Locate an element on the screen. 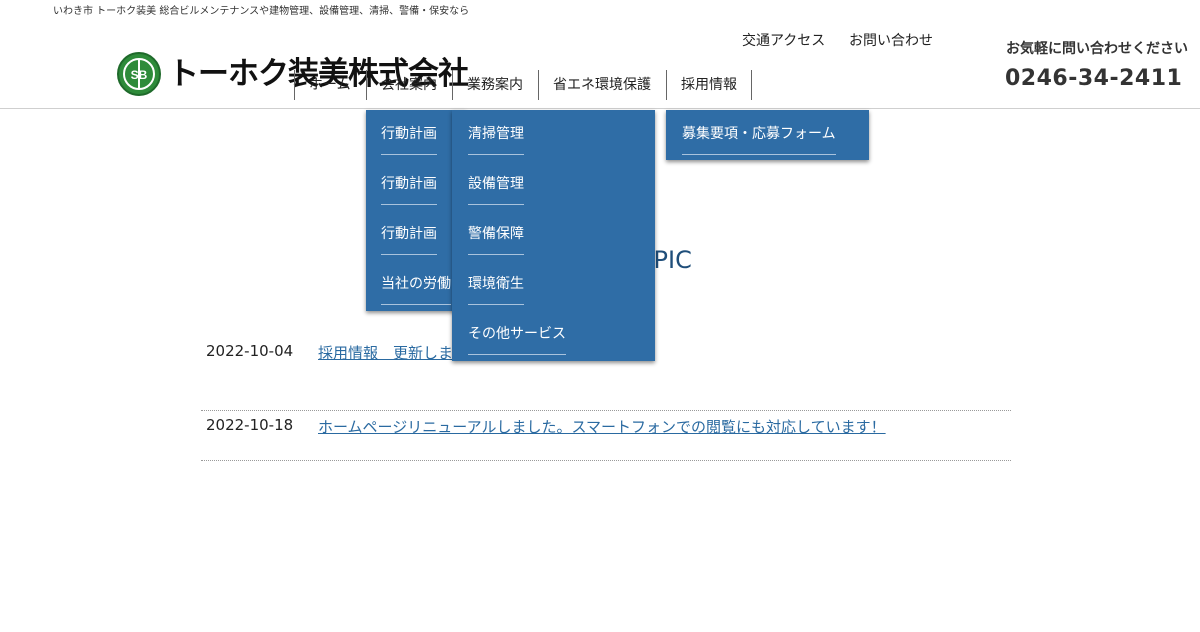  company-dropdown-menu: 行動計画 行動計画 行動計画 当社の労働 is located at coordinates (416, 210).